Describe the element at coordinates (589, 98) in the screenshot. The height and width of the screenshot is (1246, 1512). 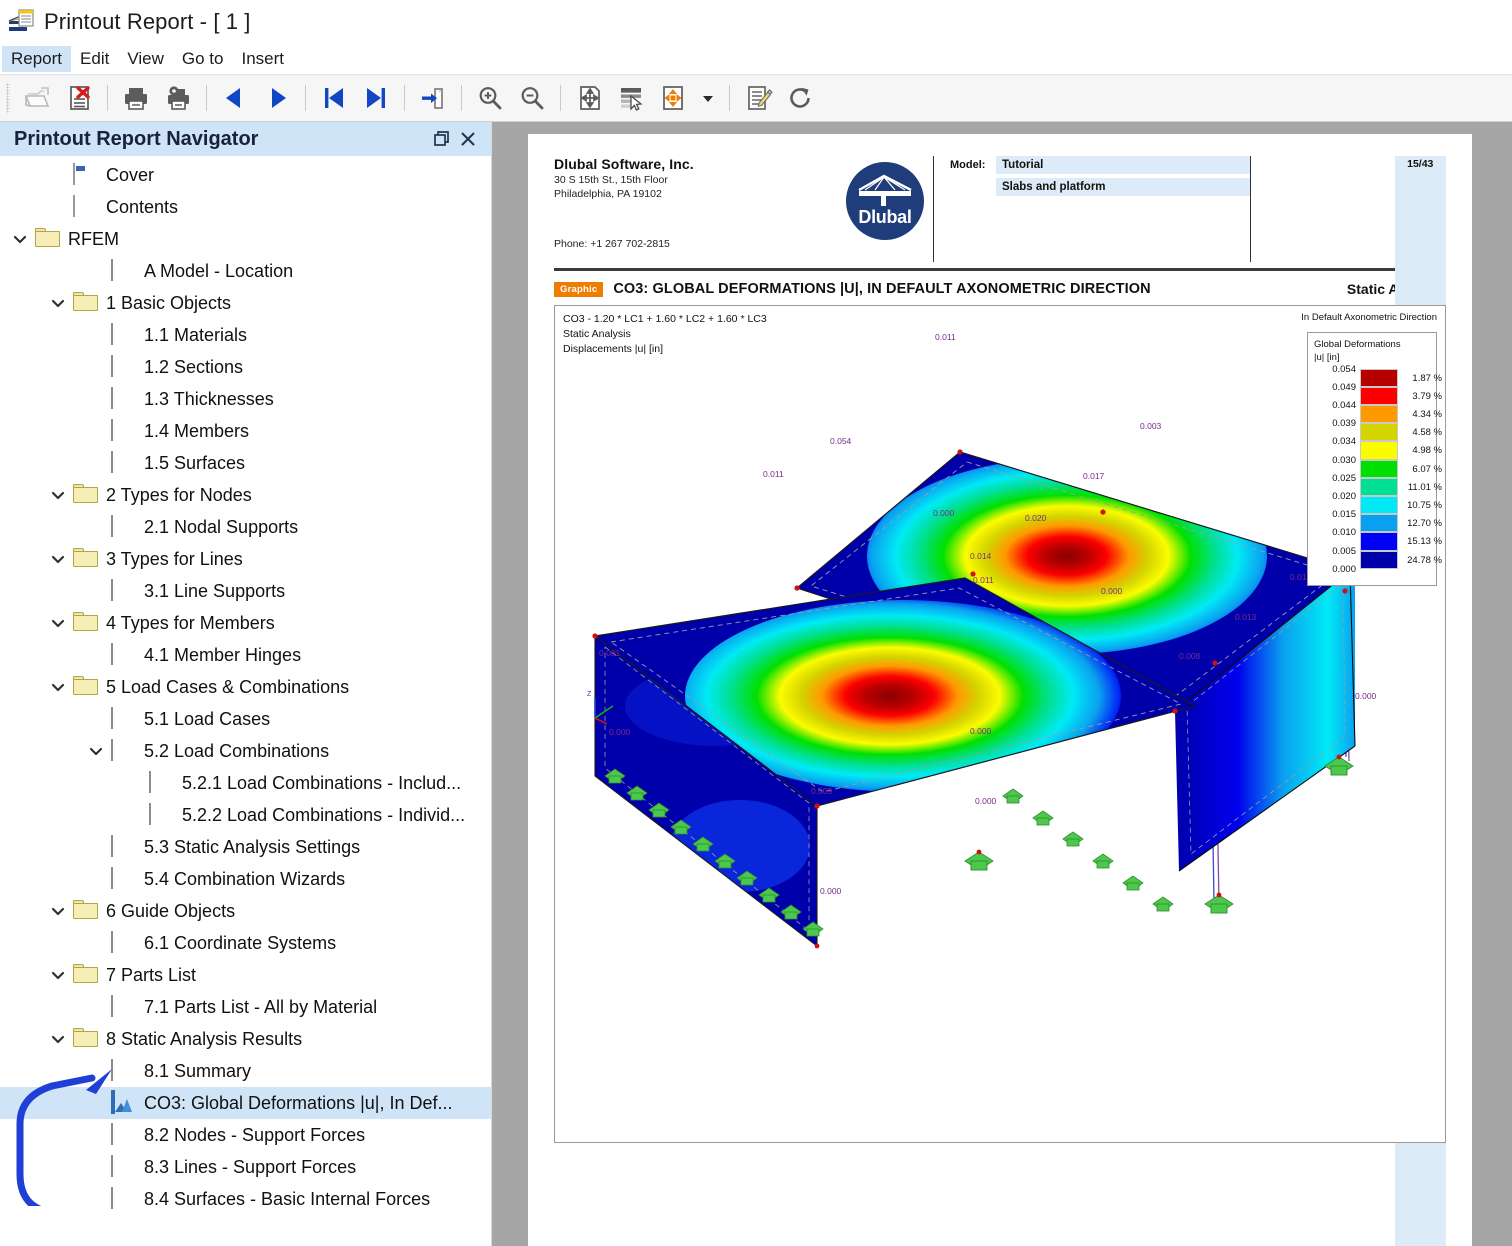
I see `fit-page-icon` at that location.